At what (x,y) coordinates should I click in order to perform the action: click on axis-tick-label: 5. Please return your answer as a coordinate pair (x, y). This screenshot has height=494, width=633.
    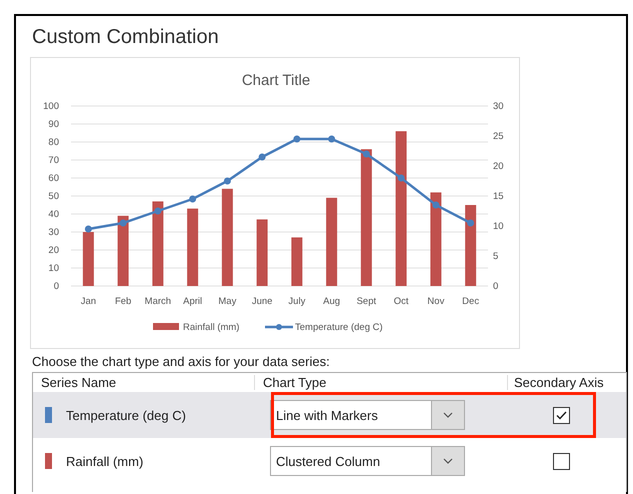
    Looking at the image, I should click on (495, 256).